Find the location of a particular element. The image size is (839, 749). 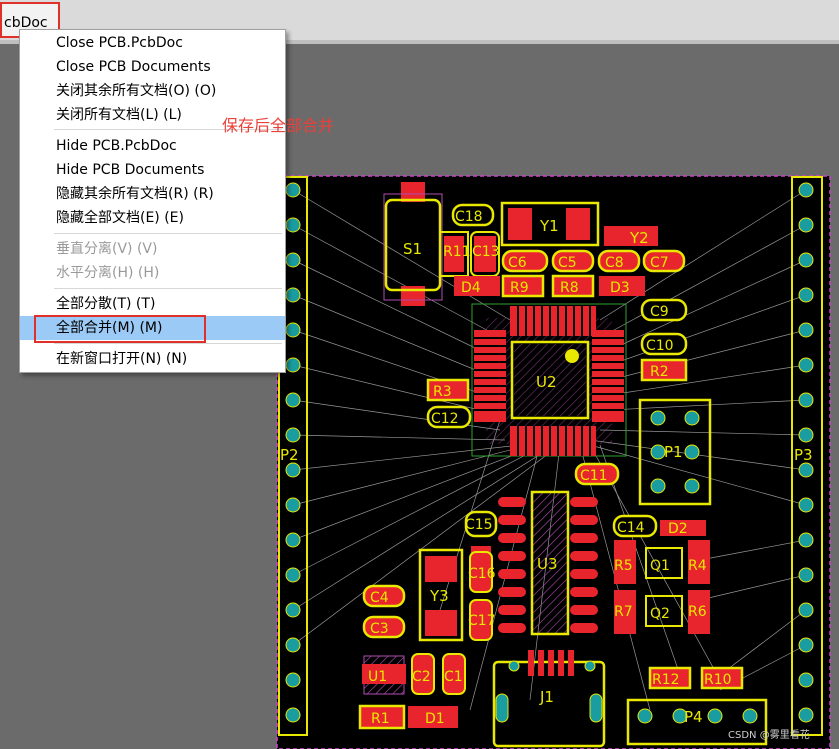

label-c1: C1 is located at coordinates (453, 677).